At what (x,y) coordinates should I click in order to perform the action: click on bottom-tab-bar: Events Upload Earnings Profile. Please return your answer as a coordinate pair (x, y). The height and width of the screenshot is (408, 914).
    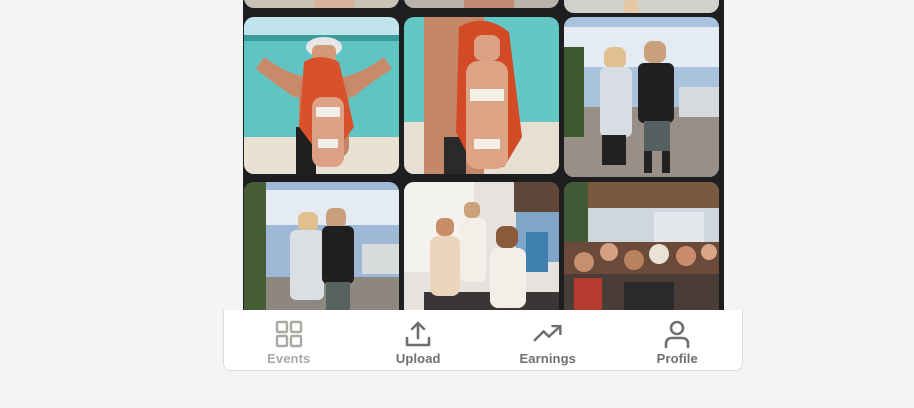
    Looking at the image, I should click on (483, 340).